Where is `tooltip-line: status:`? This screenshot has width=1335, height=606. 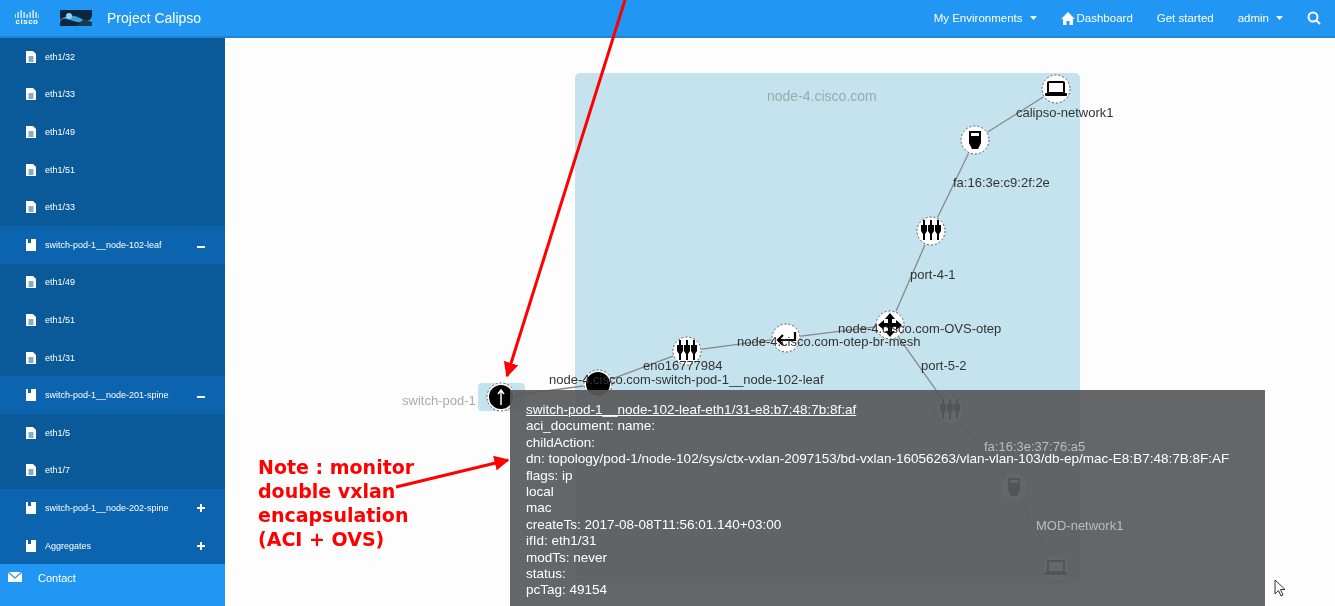 tooltip-line: status: is located at coordinates (546, 574).